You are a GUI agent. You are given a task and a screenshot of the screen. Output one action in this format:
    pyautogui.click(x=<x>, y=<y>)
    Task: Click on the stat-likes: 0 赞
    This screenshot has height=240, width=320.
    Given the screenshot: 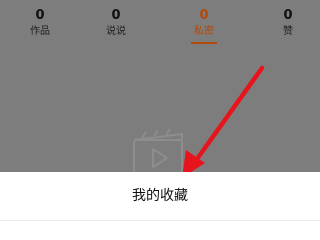 What is the action you would take?
    pyautogui.click(x=288, y=22)
    